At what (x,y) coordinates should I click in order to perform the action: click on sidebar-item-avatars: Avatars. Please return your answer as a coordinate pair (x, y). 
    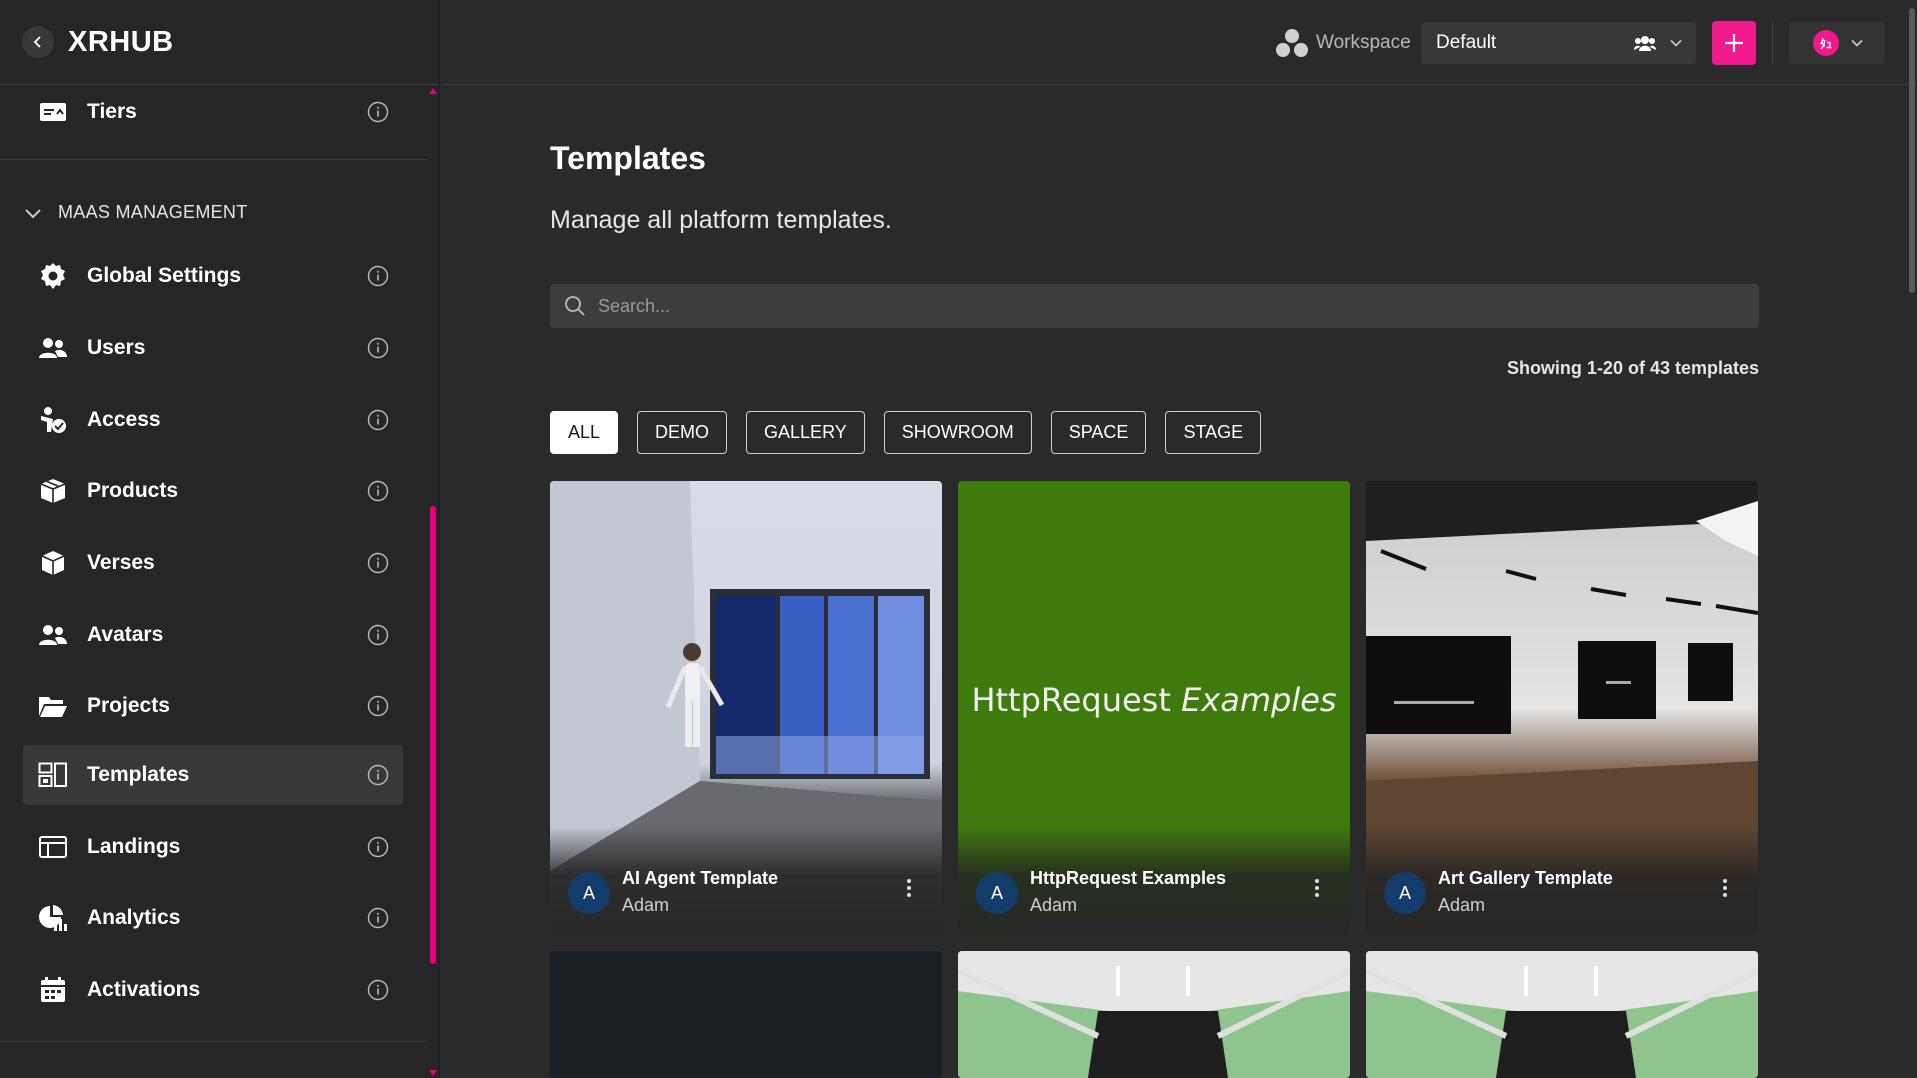
    Looking at the image, I should click on (213, 635).